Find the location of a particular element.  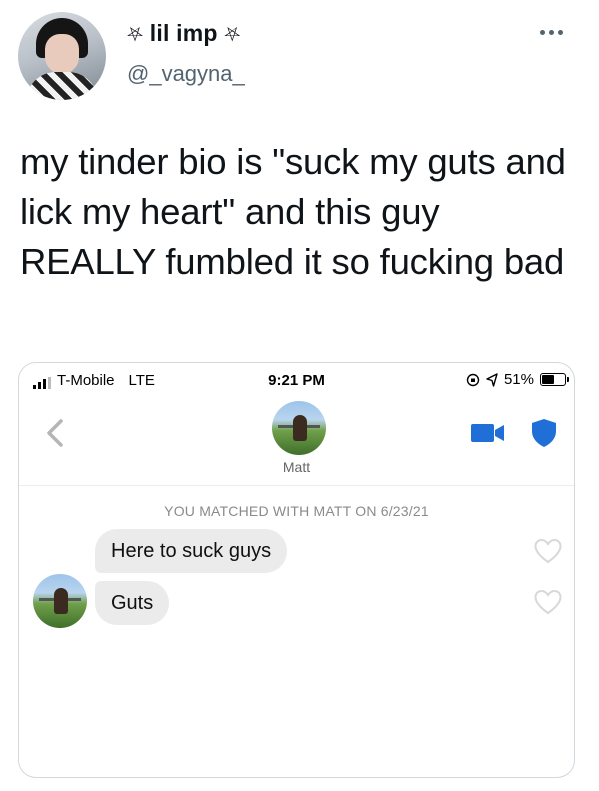

message-bubble: Guts is located at coordinates (132, 603).